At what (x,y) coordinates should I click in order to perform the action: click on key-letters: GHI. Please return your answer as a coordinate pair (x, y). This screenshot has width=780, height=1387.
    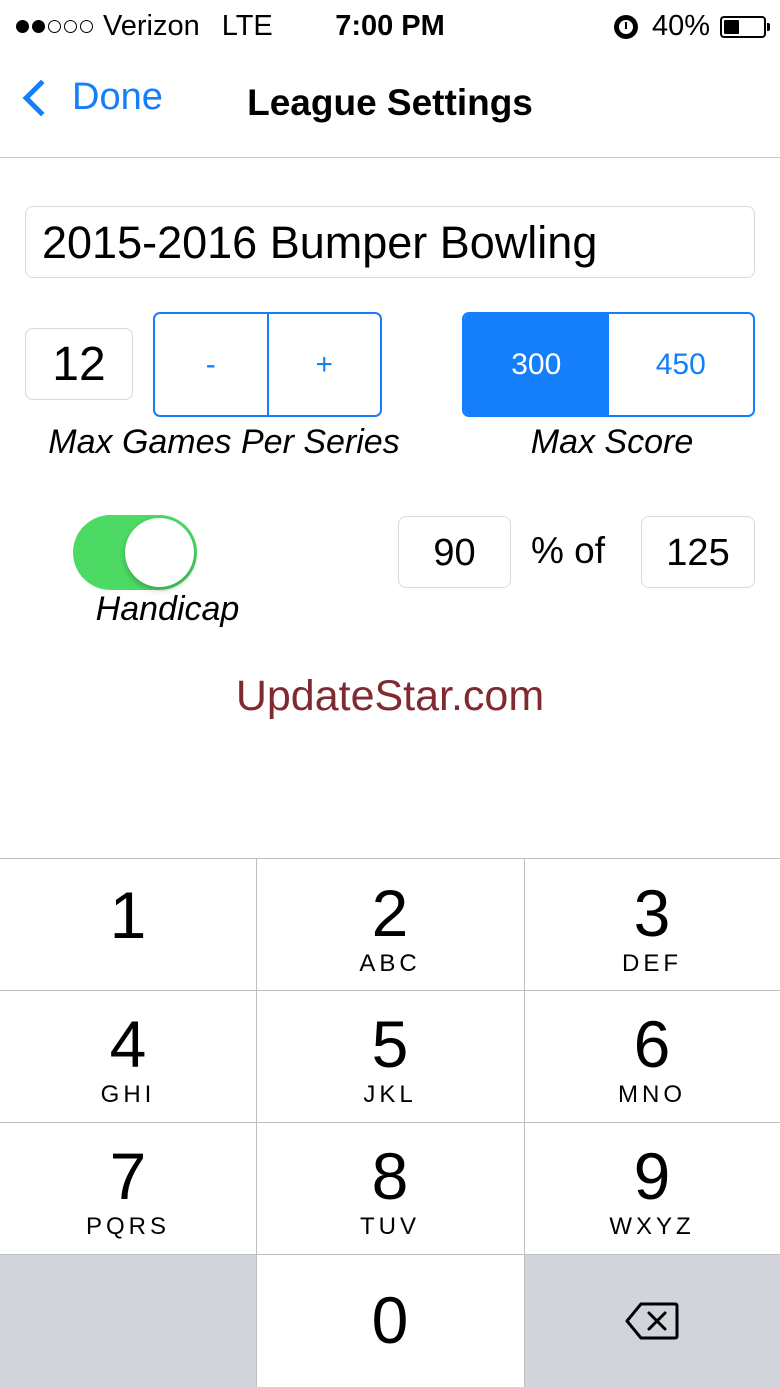
    Looking at the image, I should click on (128, 1094).